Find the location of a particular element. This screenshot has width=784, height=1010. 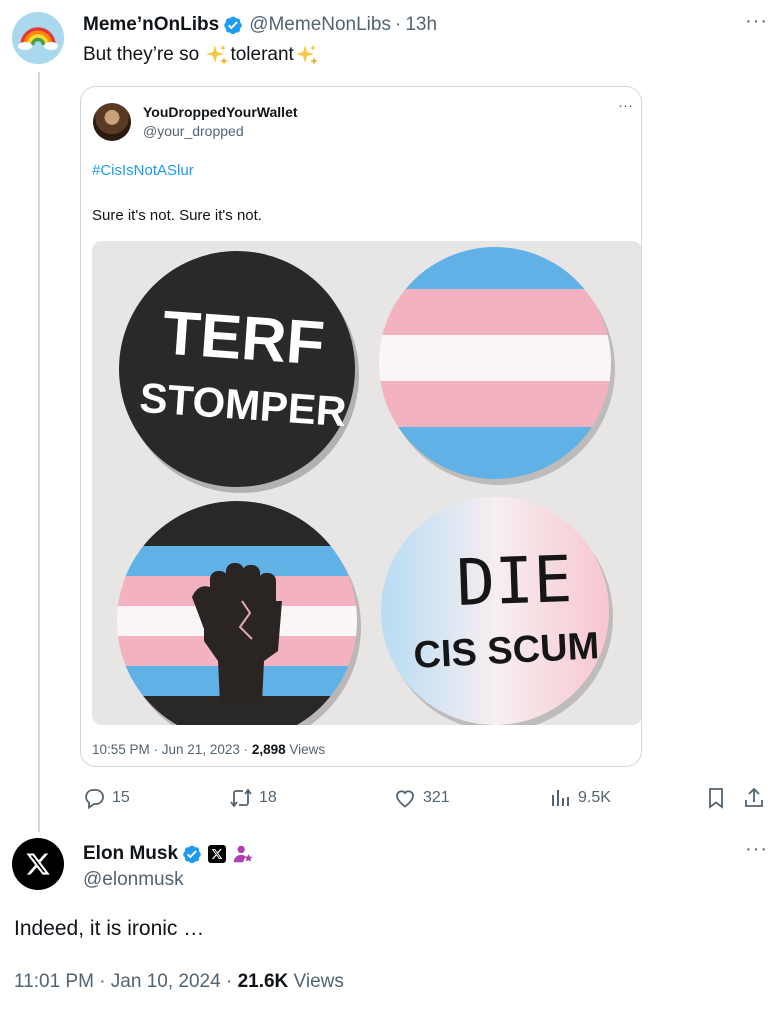

reply-meta: 11:01 PM · Jan 10, 2024 · 21.6K Views is located at coordinates (179, 982).